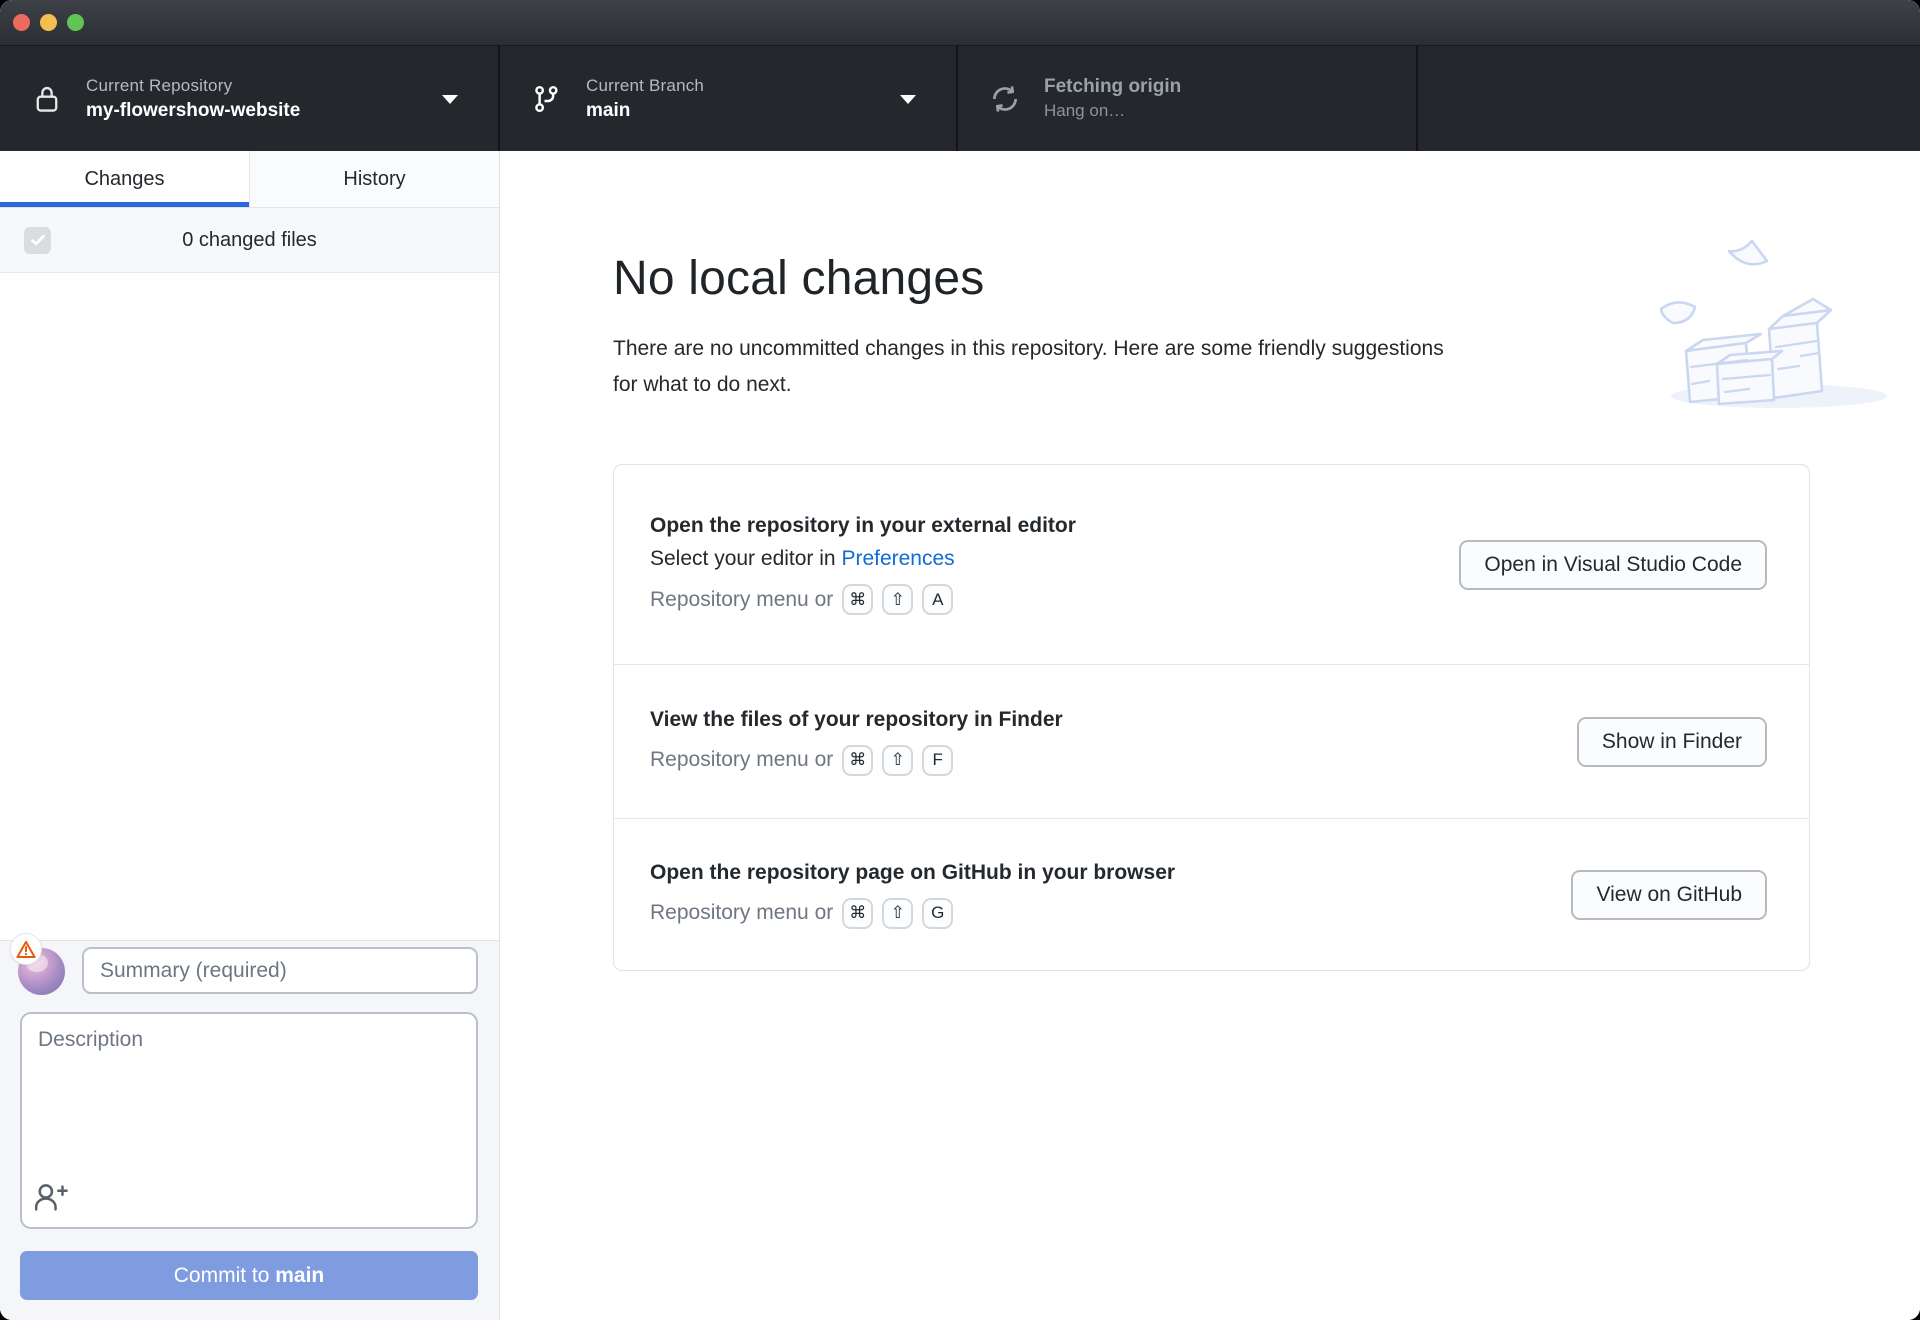 This screenshot has width=1920, height=1320. Describe the element at coordinates (47, 99) in the screenshot. I see `lock-icon` at that location.